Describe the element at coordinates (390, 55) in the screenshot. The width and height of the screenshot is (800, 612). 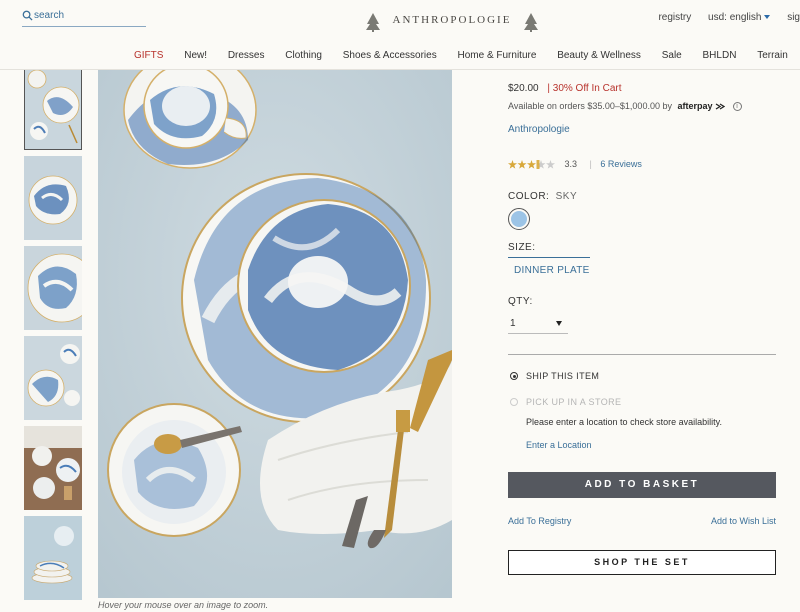
I see `nav-item-shoes-accessories: Shoes & Accessories` at that location.